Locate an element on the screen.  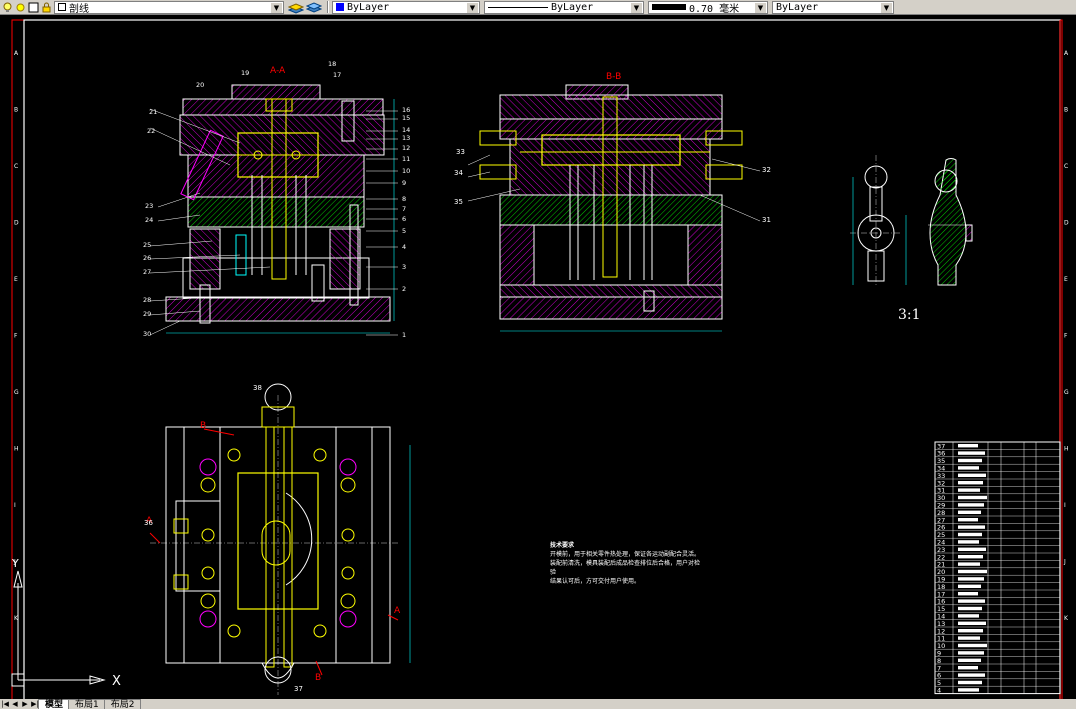
marker-a-right: A is located at coordinates (397, 611).